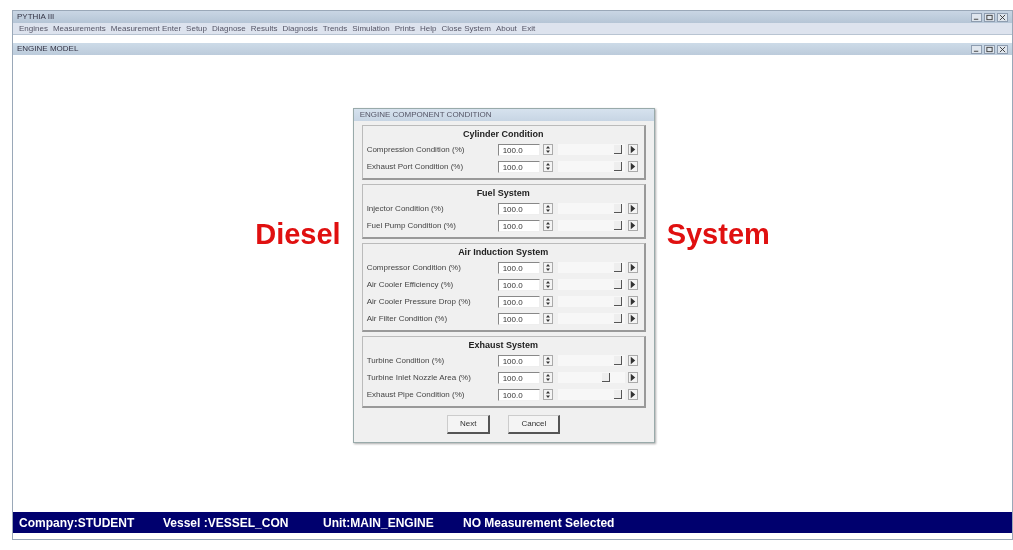 The image size is (1013, 550). What do you see at coordinates (407, 318) in the screenshot?
I see `field-label: Air Filter Condition (%)` at bounding box center [407, 318].